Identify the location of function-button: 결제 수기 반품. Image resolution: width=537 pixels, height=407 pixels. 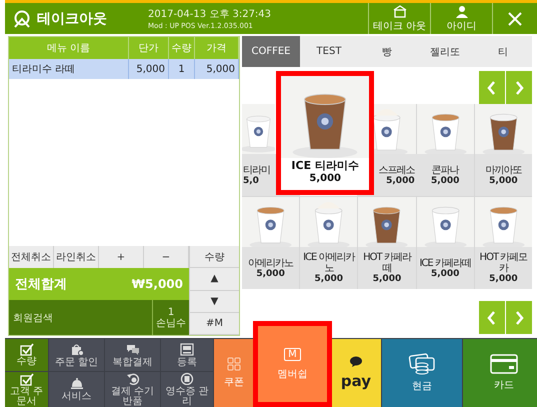
(132, 389).